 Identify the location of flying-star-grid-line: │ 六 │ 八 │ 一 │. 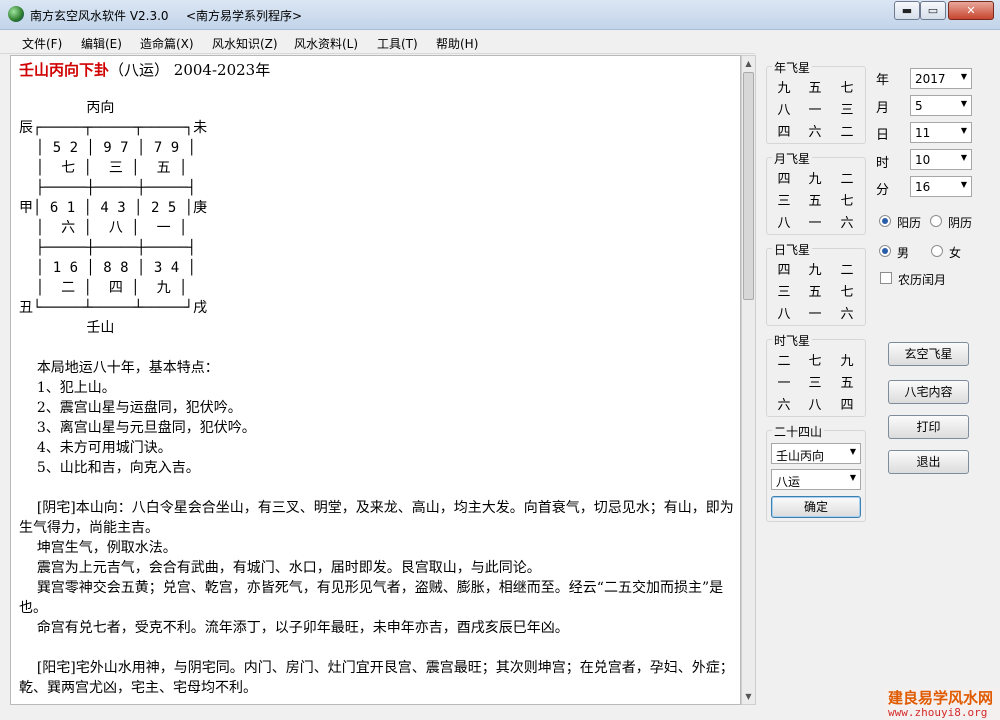
(103, 228).